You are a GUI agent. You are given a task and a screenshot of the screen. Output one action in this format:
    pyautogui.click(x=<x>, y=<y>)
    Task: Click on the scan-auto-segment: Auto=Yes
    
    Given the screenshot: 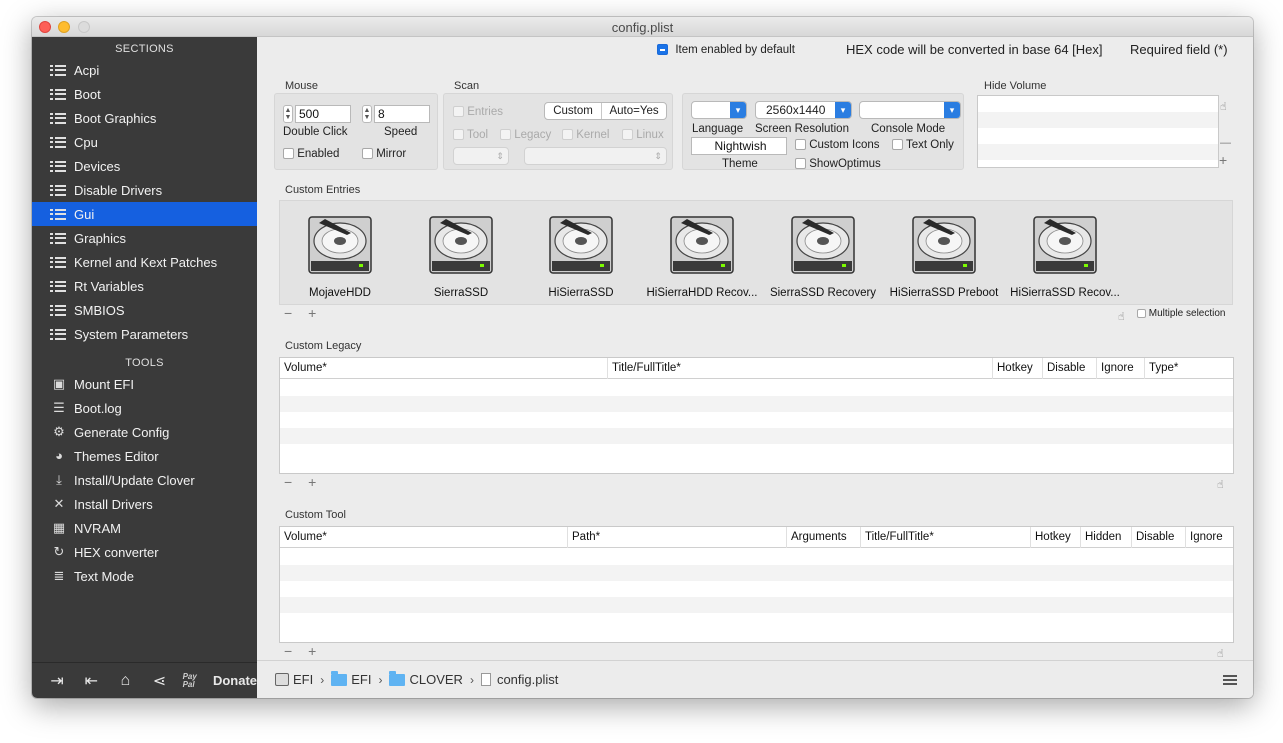 What is the action you would take?
    pyautogui.click(x=633, y=111)
    